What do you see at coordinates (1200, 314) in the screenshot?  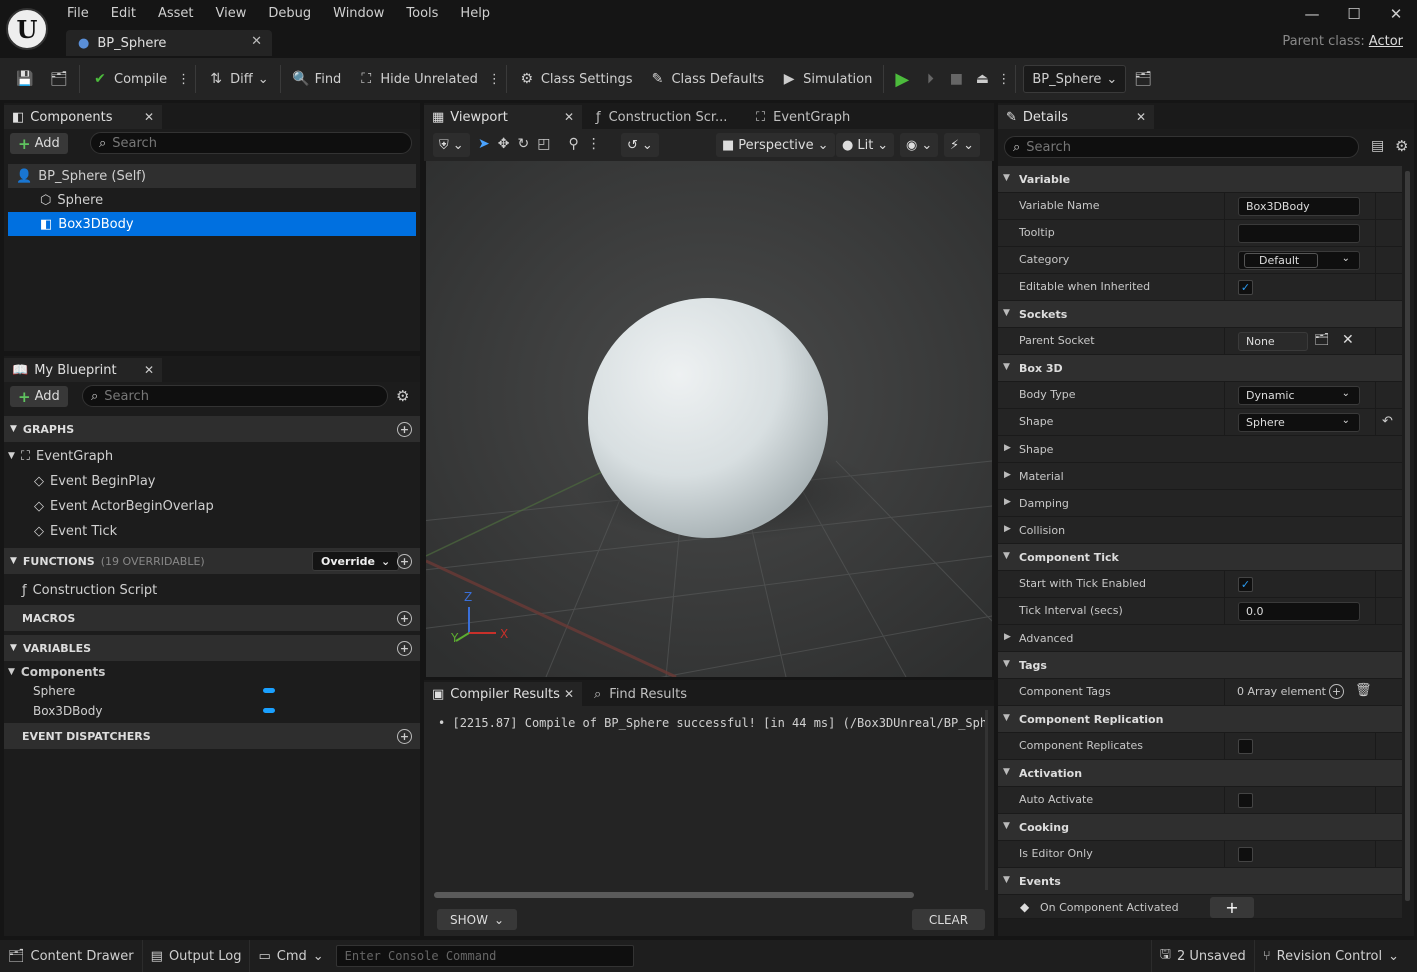 I see `sockets-category: ▼ Sockets` at bounding box center [1200, 314].